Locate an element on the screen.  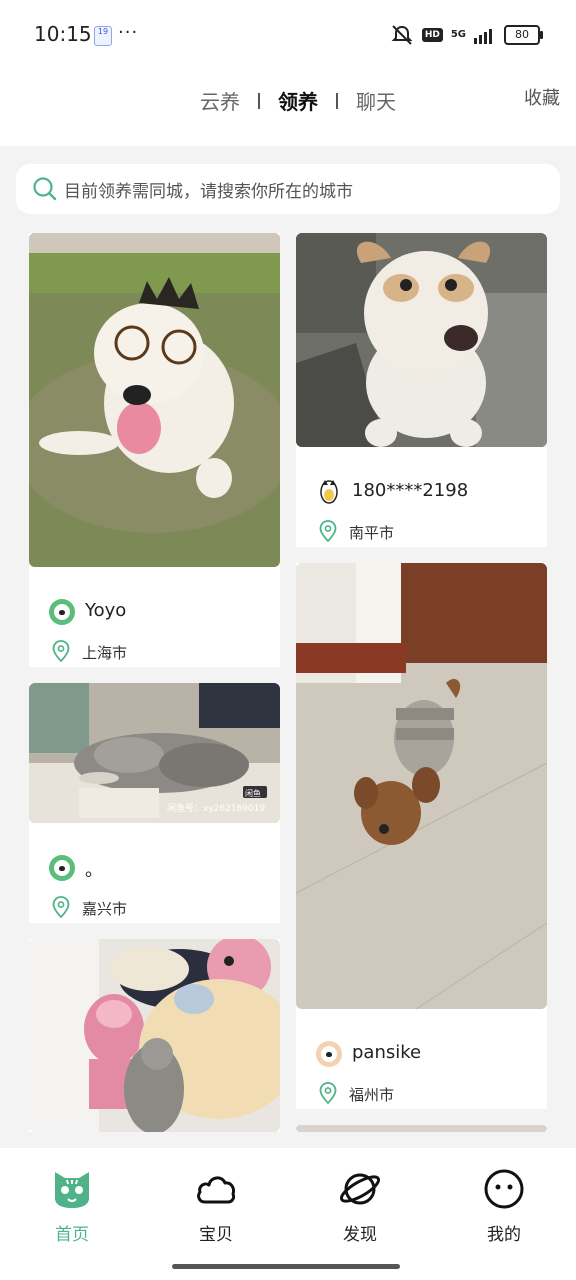
battery-icon: 80 is located at coordinates (523, 35).